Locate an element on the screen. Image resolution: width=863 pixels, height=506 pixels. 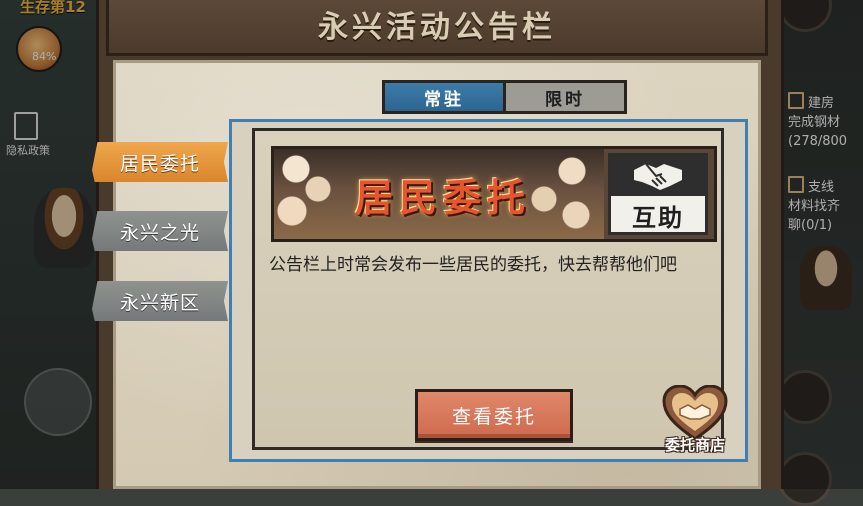
shop-label: 委托商店 is located at coordinates (694, 445).